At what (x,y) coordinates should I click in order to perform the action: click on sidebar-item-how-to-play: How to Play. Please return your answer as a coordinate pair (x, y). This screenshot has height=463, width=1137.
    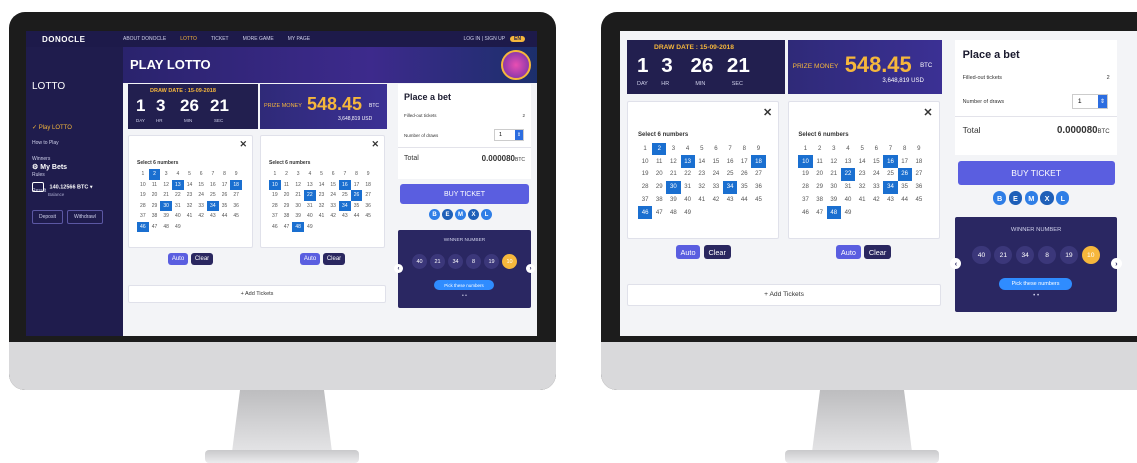
    Looking at the image, I should click on (45, 143).